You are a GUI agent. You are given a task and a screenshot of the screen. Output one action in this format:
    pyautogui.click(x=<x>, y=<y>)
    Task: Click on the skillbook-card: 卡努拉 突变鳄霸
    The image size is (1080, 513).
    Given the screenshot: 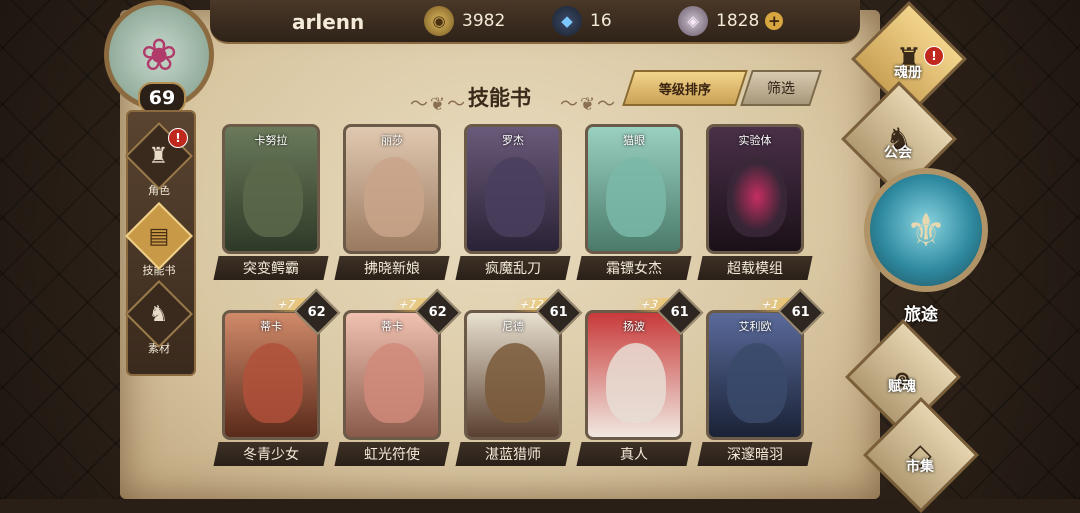 What is the action you would take?
    pyautogui.click(x=271, y=202)
    